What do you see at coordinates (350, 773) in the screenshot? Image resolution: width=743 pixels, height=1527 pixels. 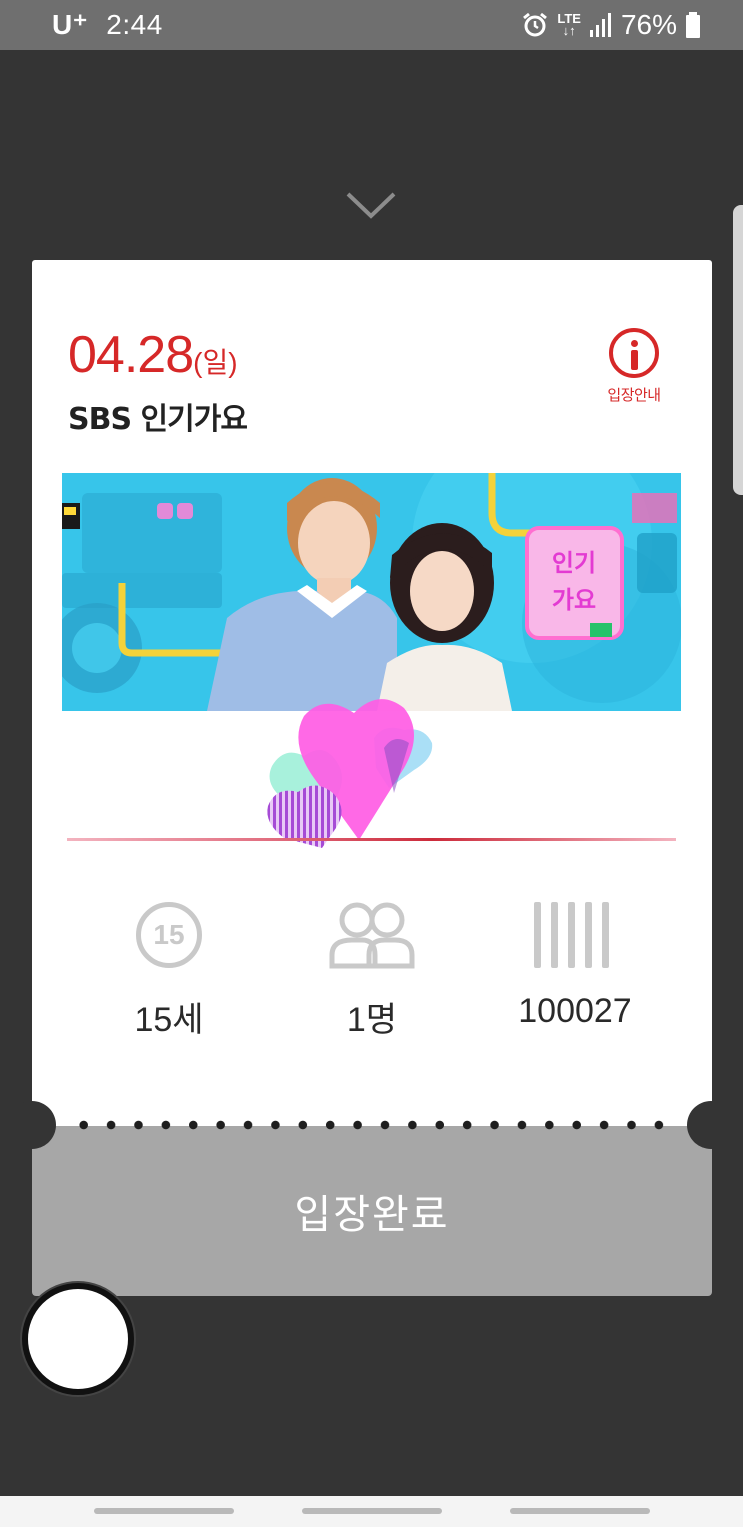 I see `hearts-decoration` at bounding box center [350, 773].